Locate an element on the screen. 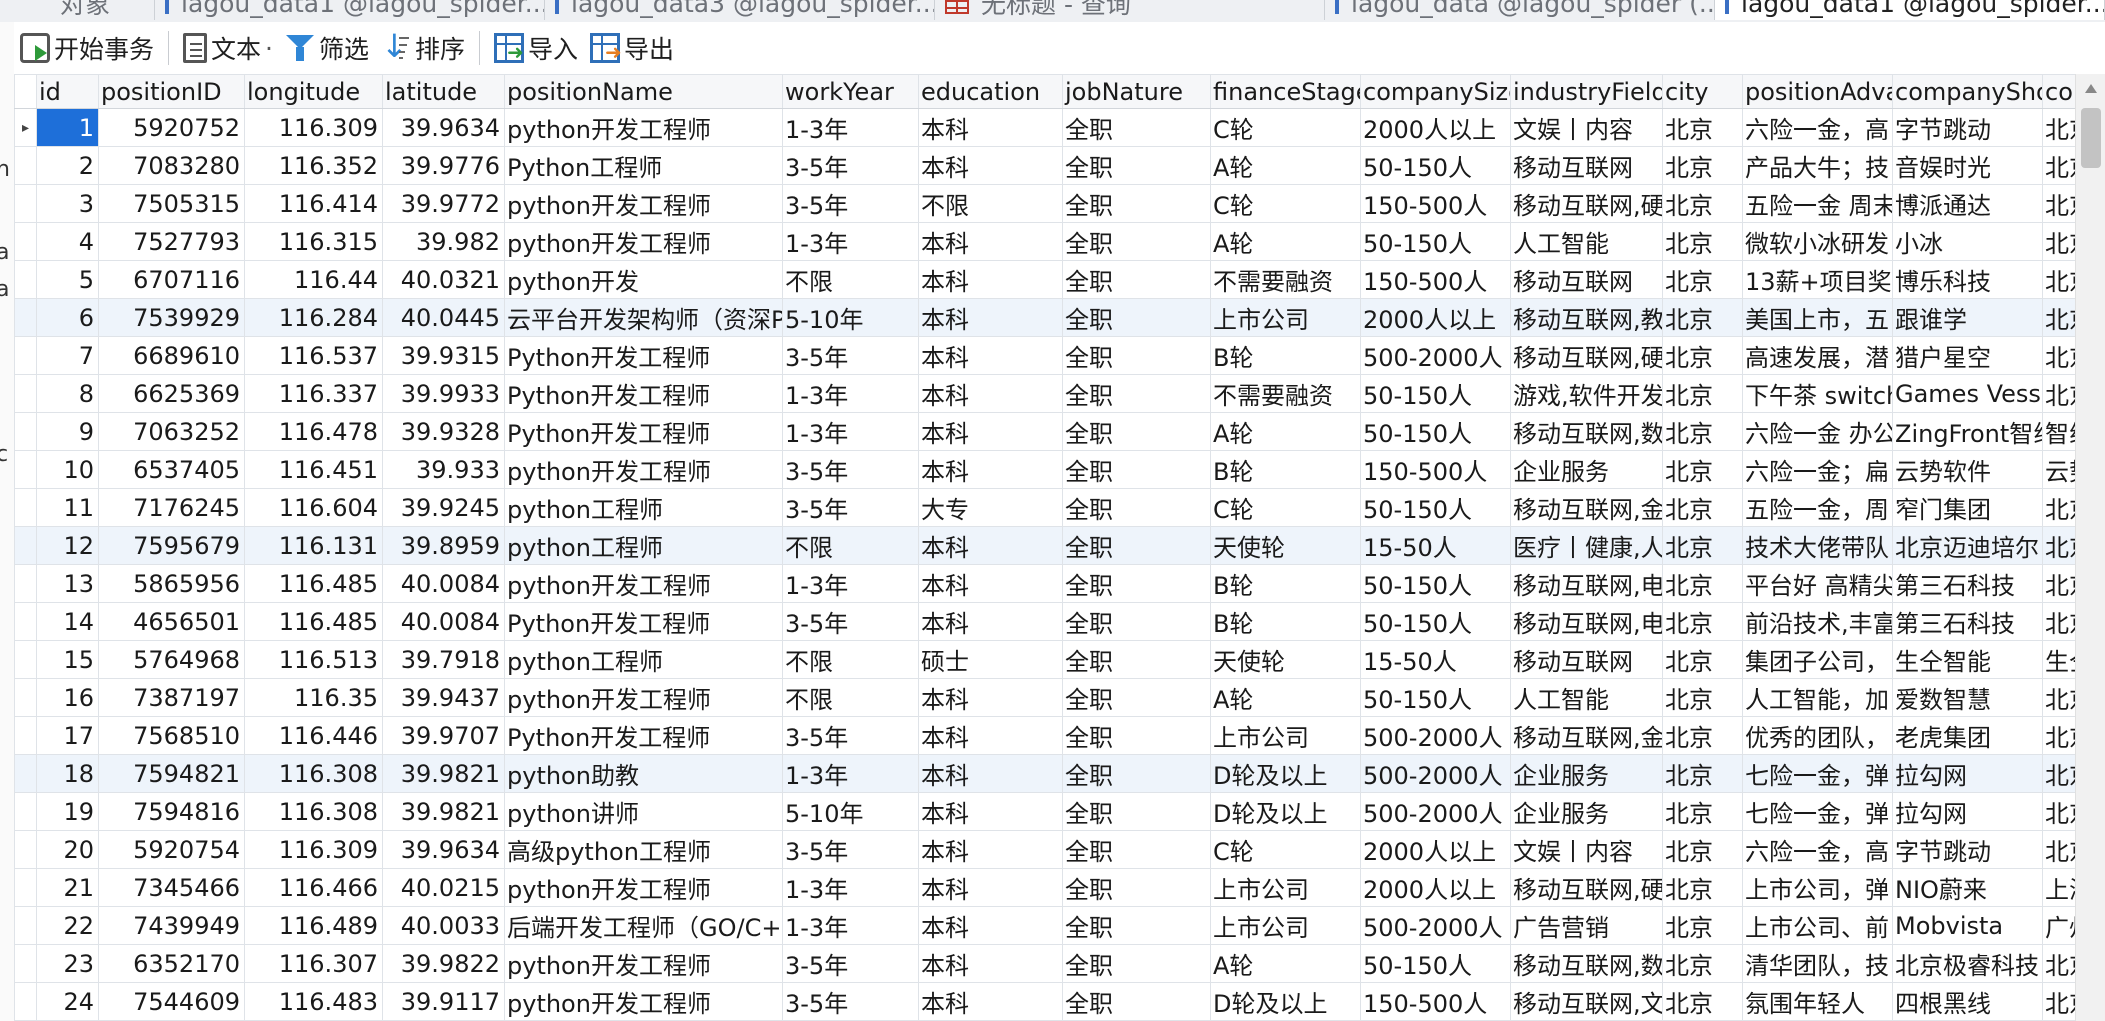 The image size is (2105, 1021). cell-latitude: 39.9634 is located at coordinates (443, 127).